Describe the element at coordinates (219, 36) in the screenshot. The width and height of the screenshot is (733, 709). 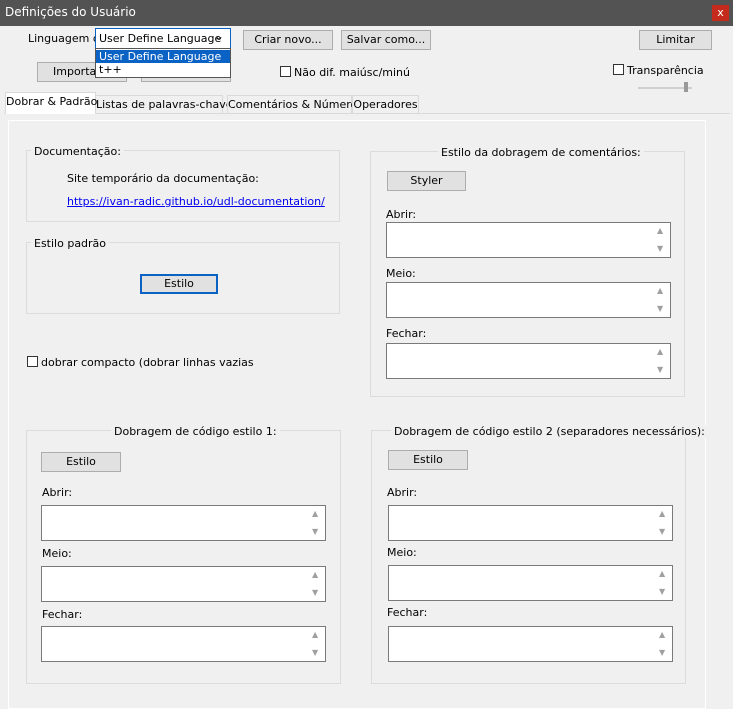
I see `chevron-down-icon: ⌄` at that location.